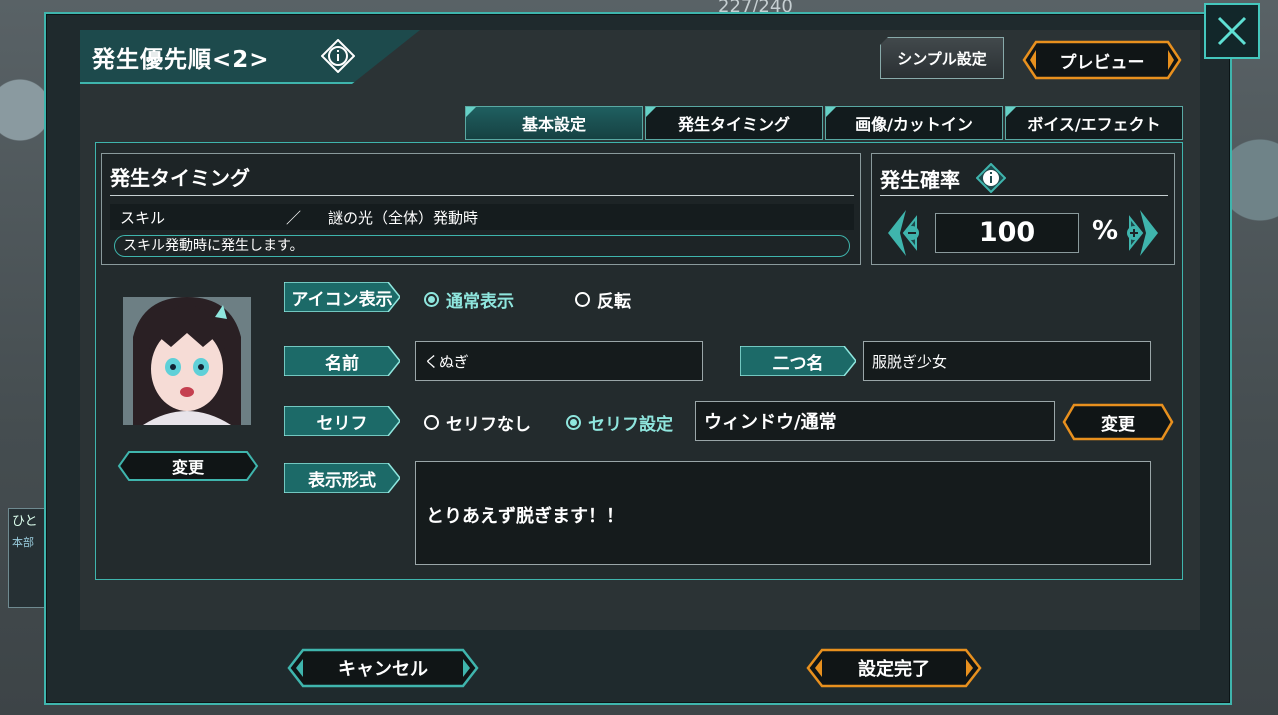 The width and height of the screenshot is (1278, 715). Describe the element at coordinates (469, 299) in the screenshot. I see `radio-normal-display: 通常表示` at that location.